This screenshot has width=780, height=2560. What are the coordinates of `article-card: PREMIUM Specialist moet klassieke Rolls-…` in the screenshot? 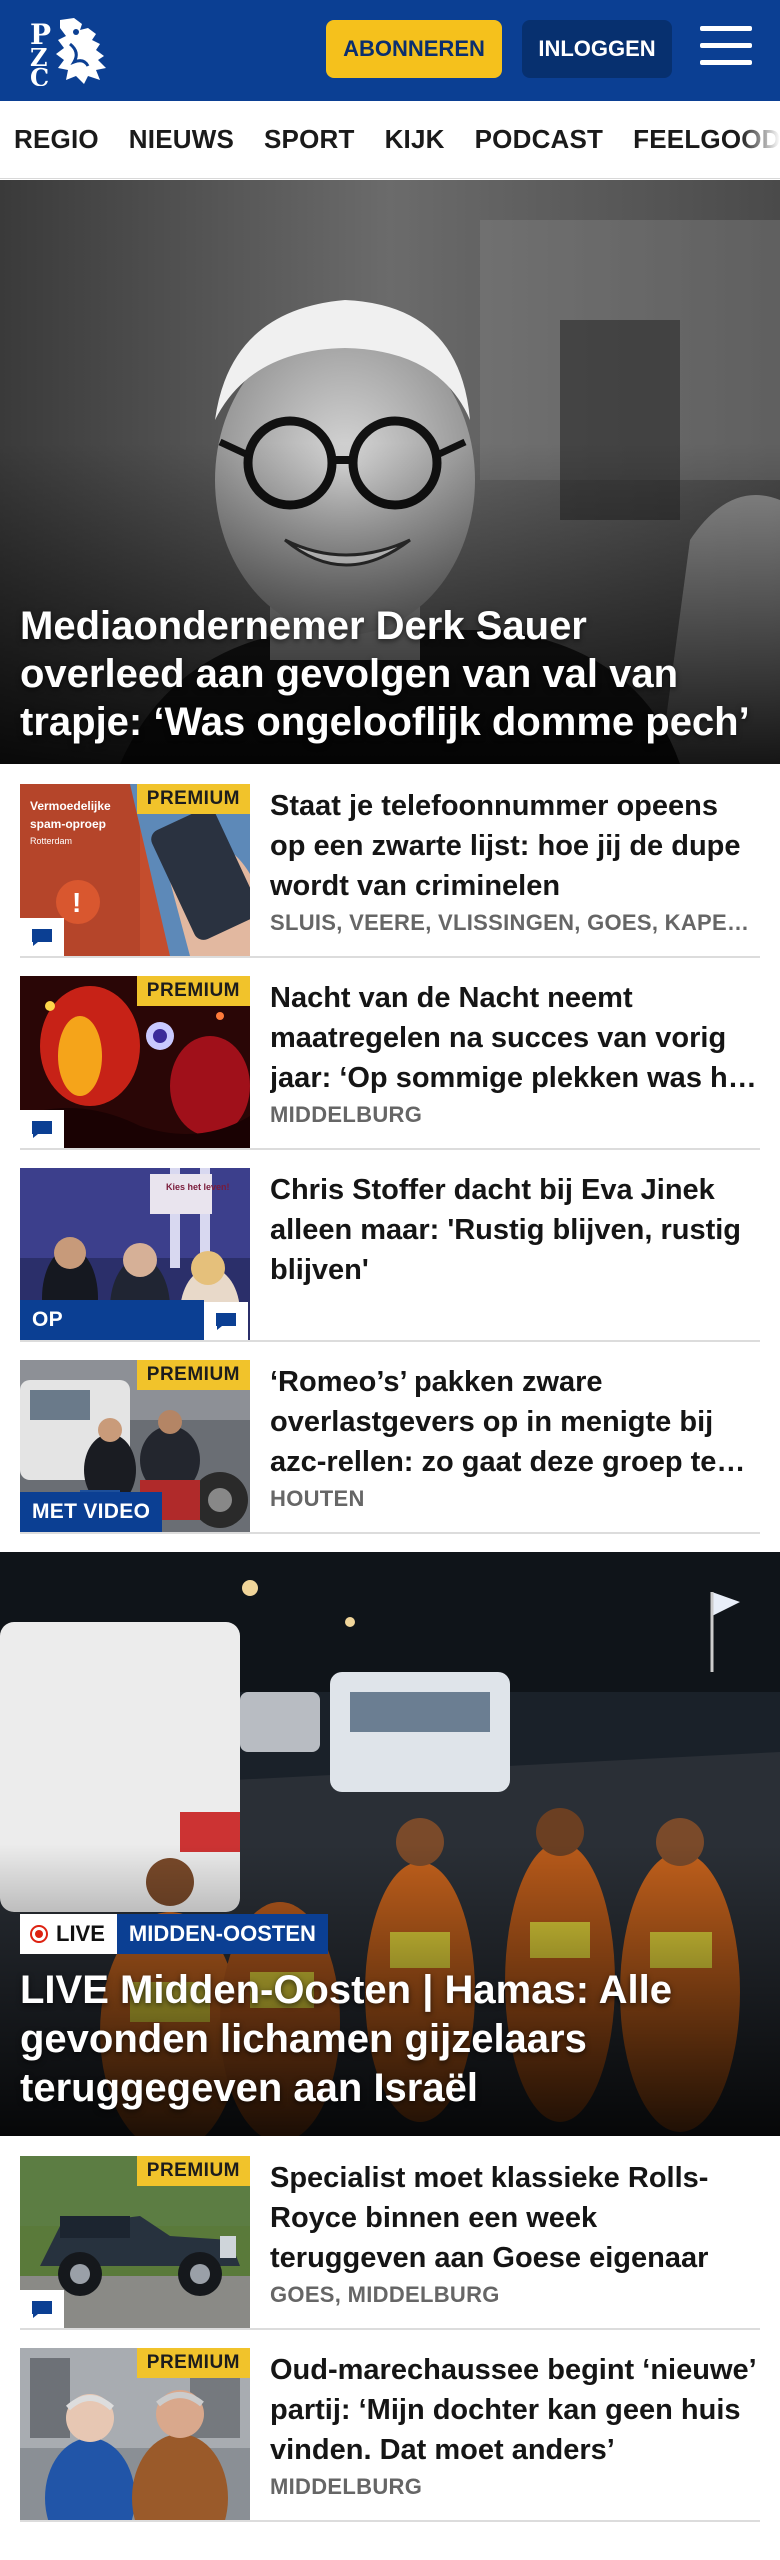 It's located at (390, 2243).